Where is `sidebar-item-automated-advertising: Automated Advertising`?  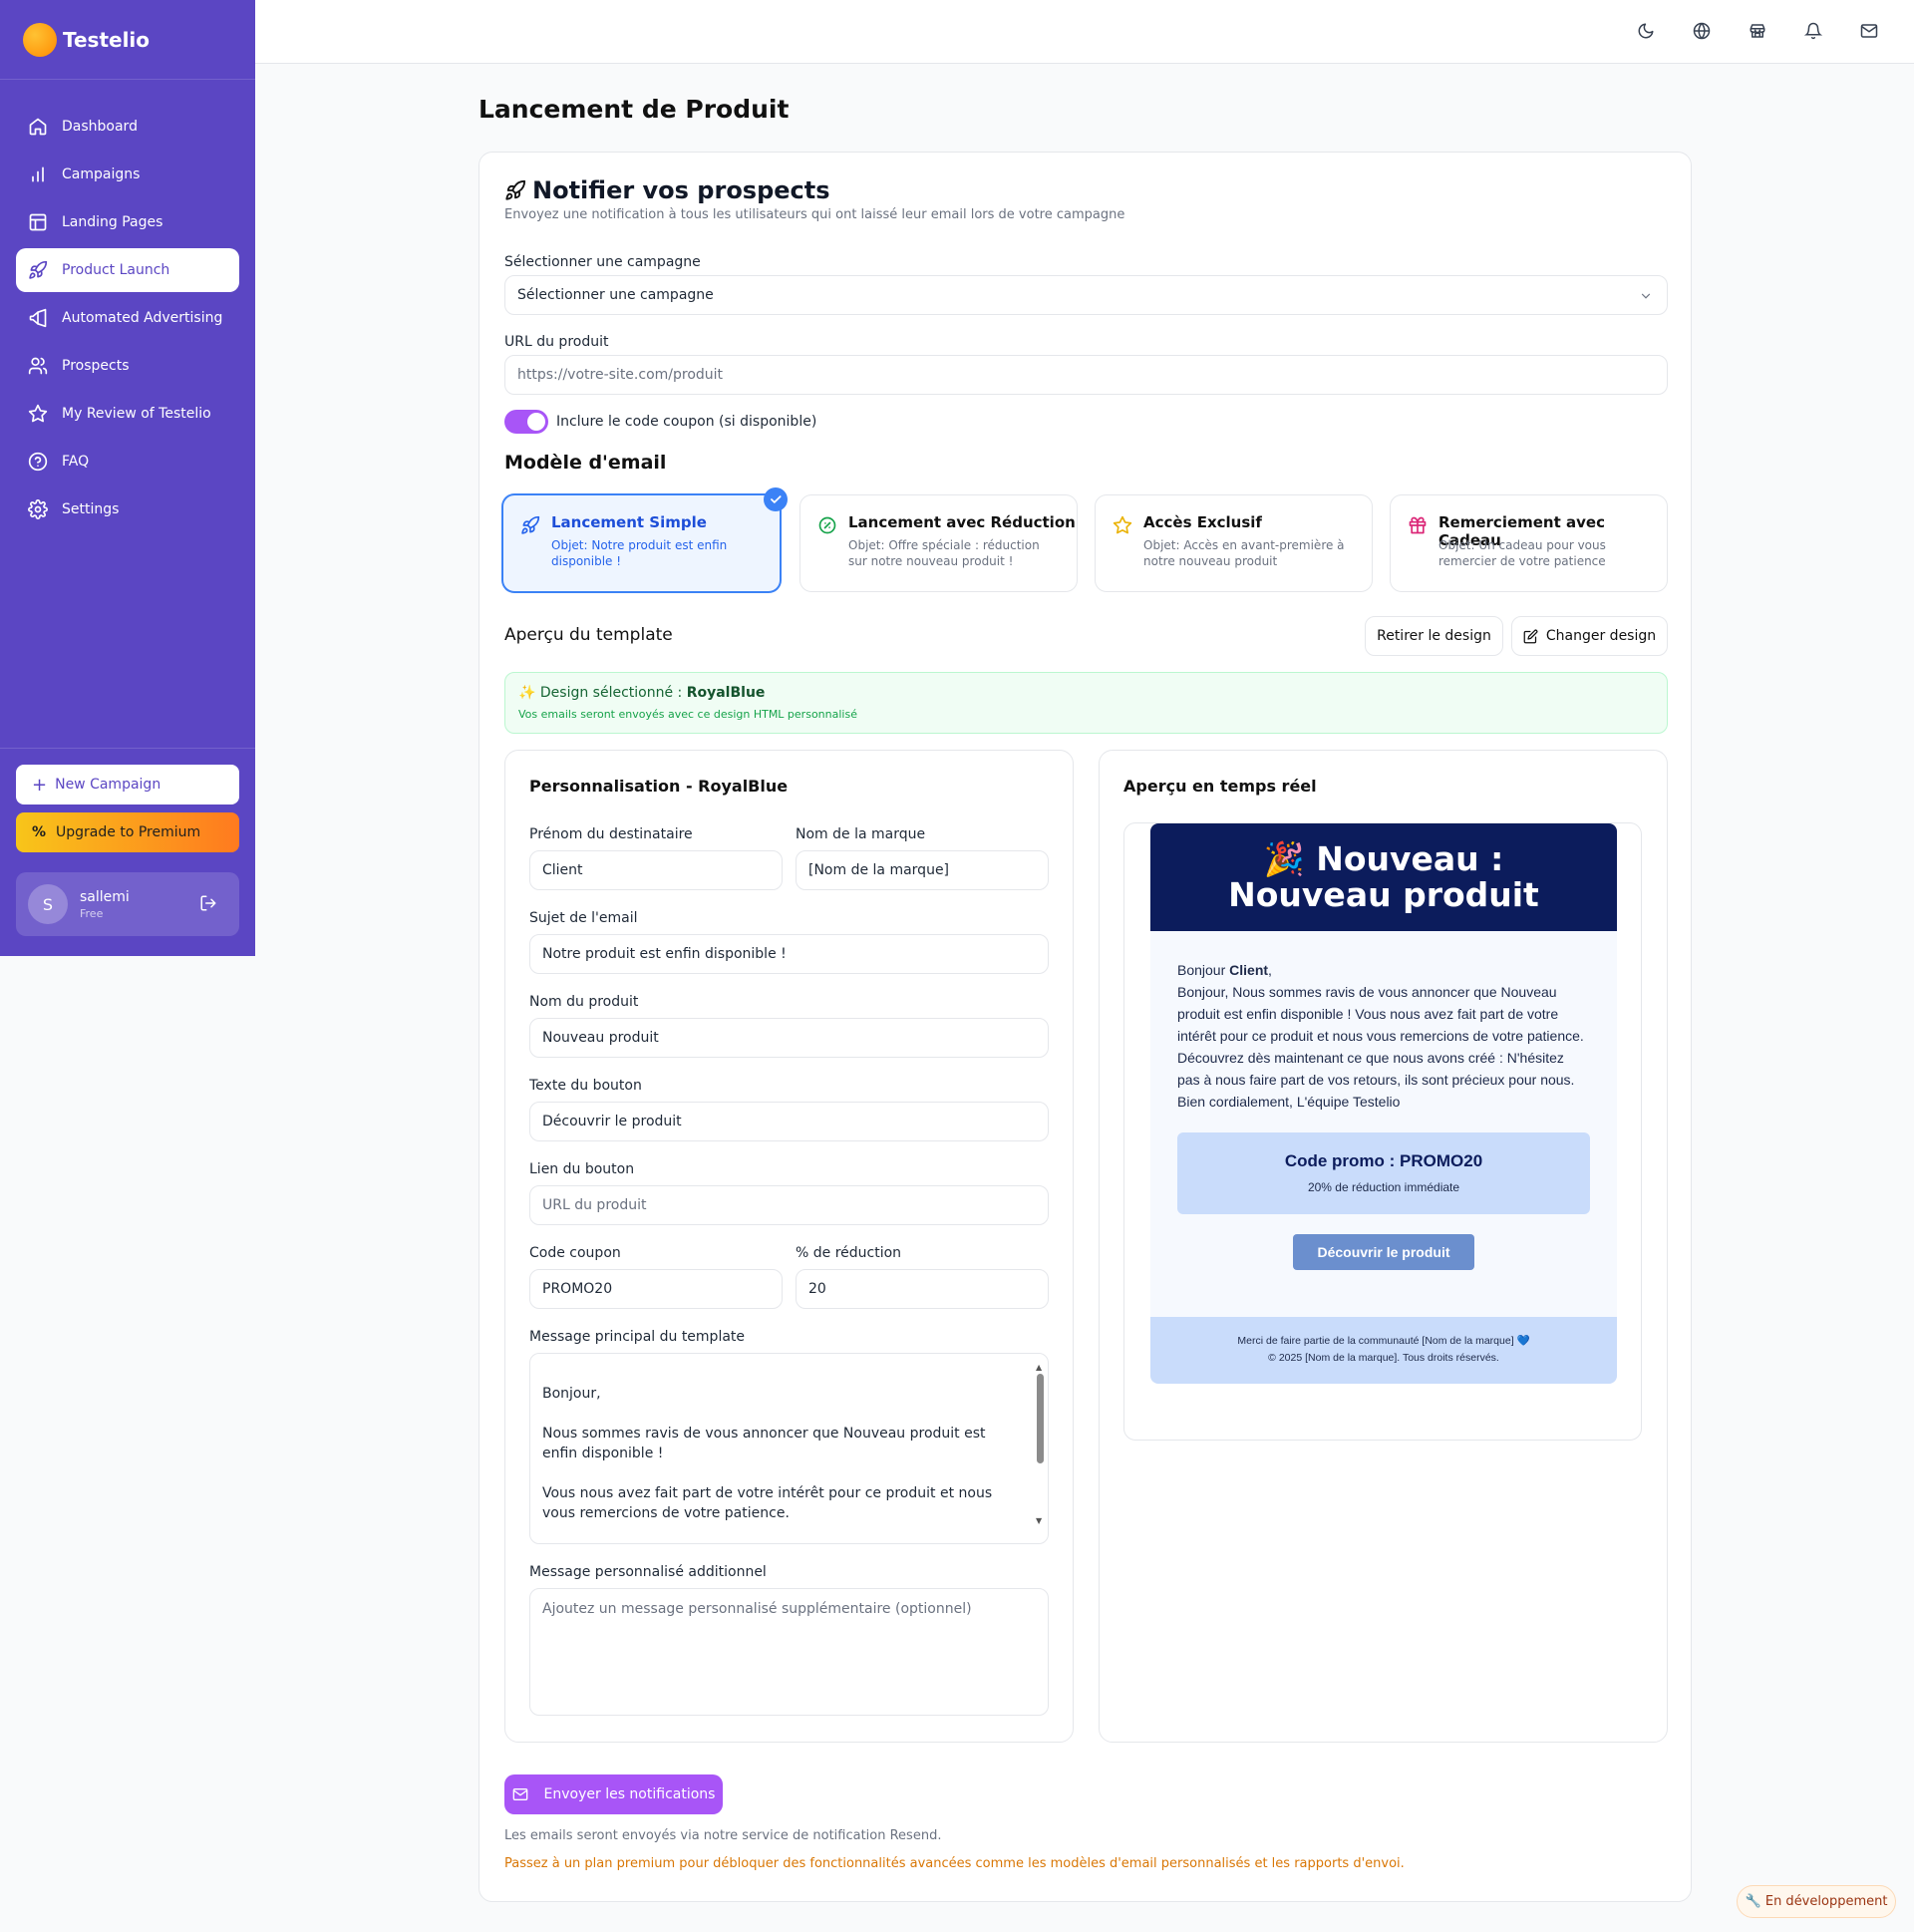 sidebar-item-automated-advertising: Automated Advertising is located at coordinates (127, 318).